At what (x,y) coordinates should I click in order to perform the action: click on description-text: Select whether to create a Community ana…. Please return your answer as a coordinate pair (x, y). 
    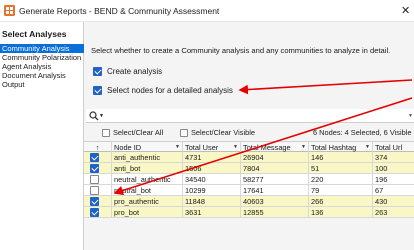
    Looking at the image, I should click on (241, 50).